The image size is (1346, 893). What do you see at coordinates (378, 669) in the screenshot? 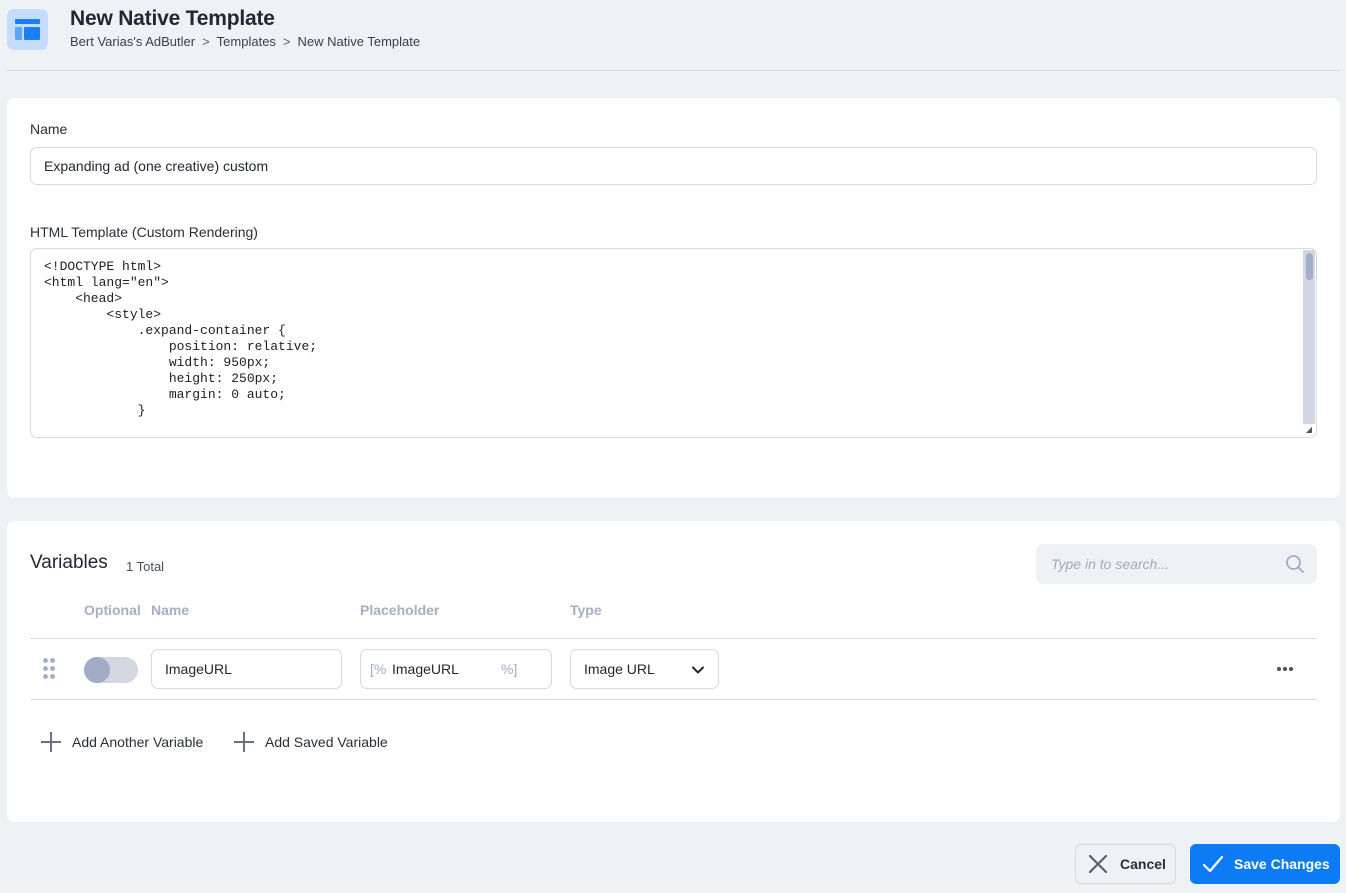
I see `placeholder-prefix: [%` at bounding box center [378, 669].